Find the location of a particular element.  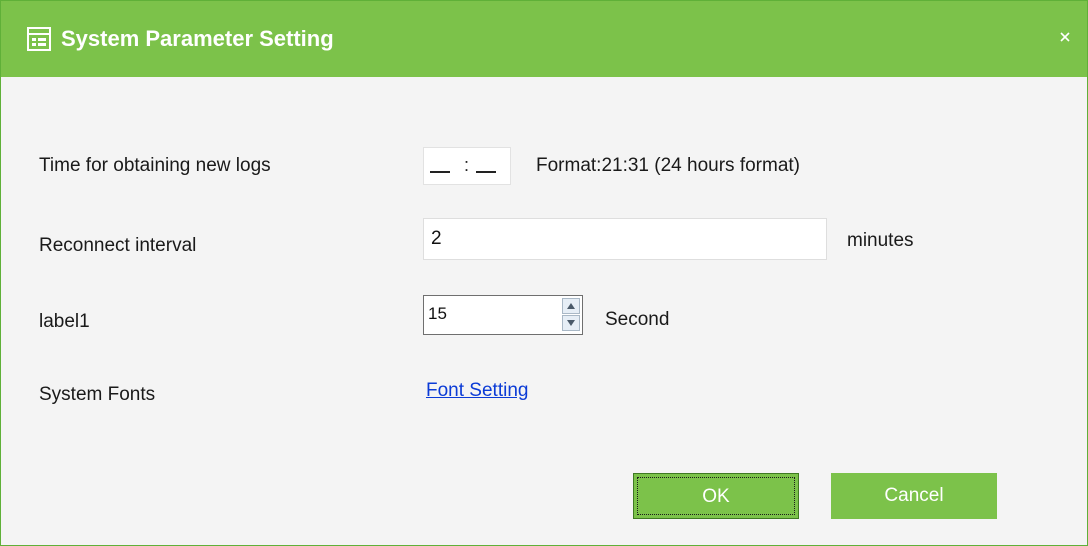

label1-value: 15 is located at coordinates (437, 314).